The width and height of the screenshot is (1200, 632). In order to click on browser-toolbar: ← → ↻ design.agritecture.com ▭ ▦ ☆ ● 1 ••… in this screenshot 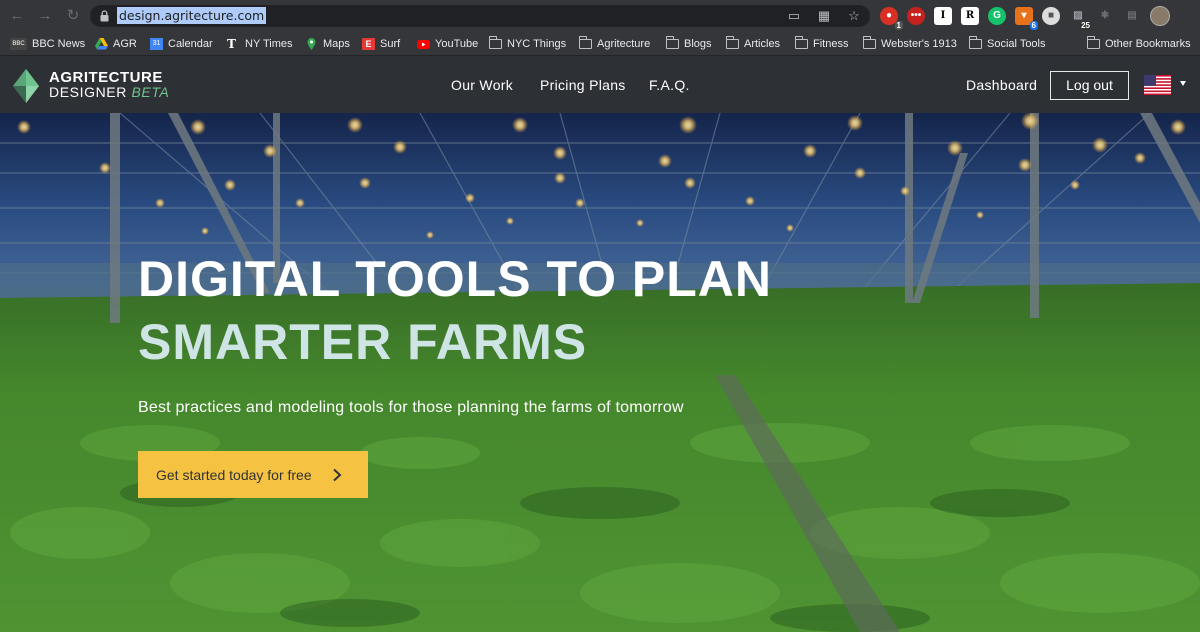, I will do `click(600, 16)`.